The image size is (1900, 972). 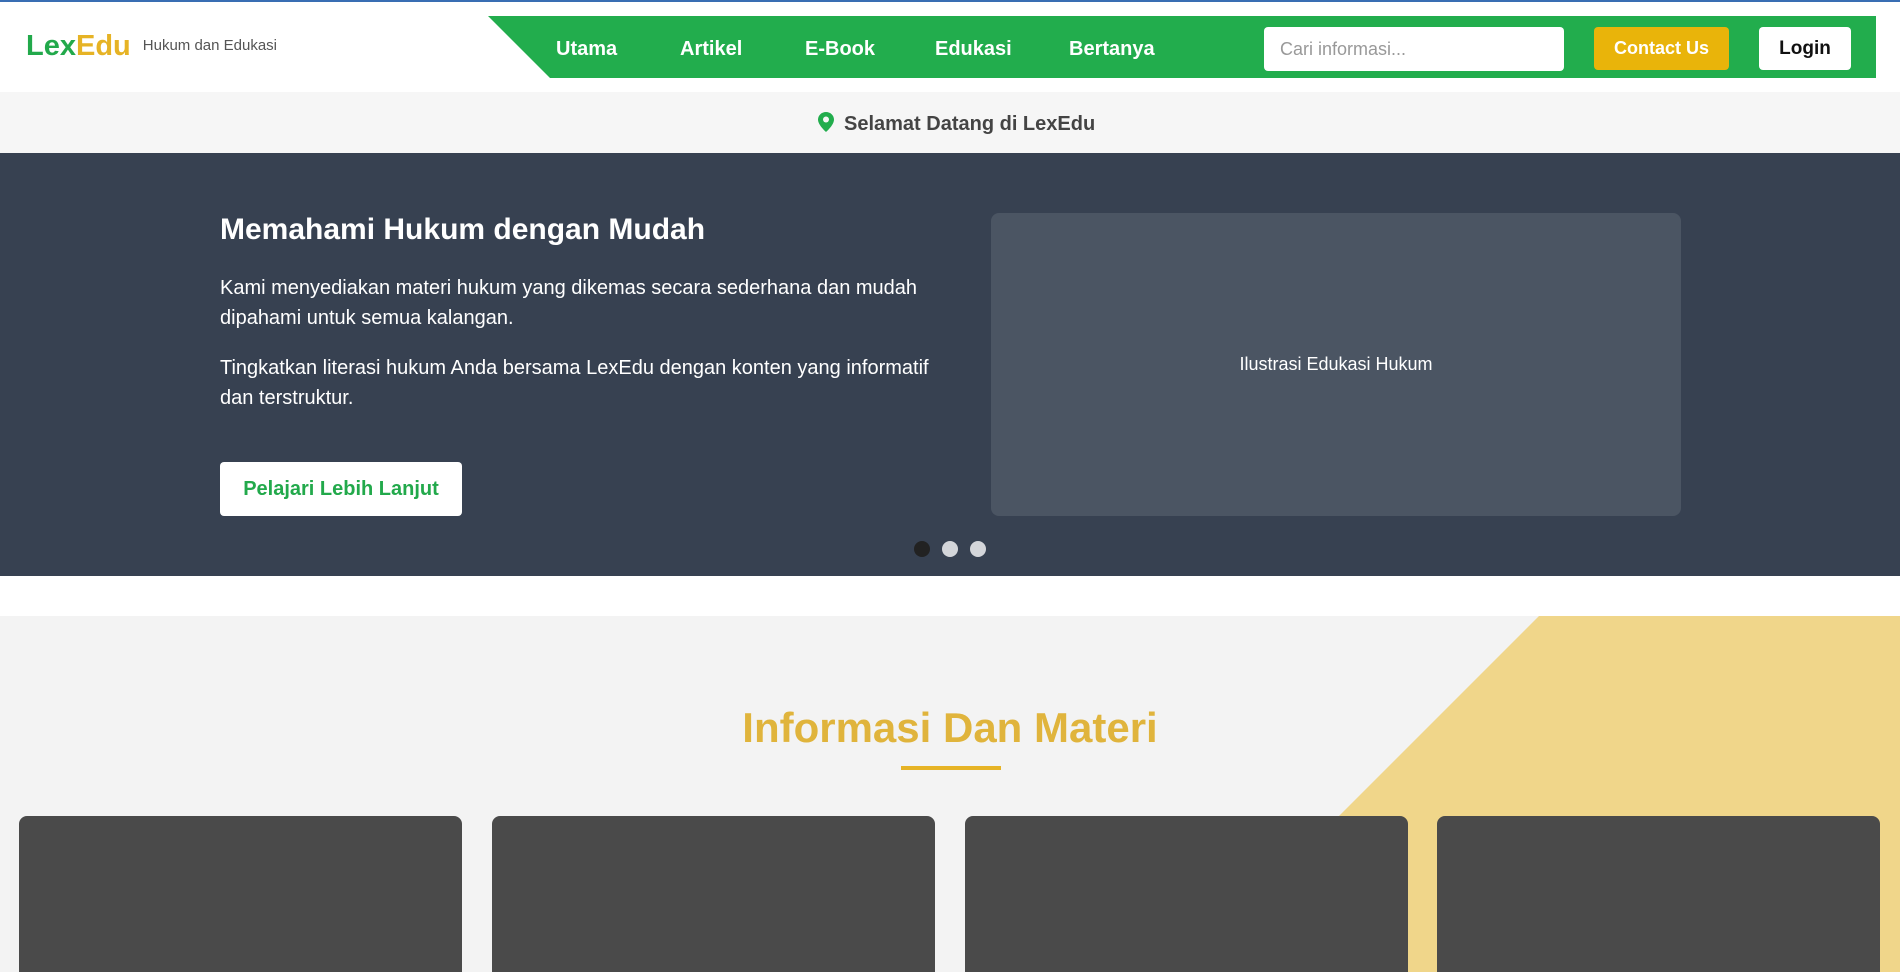 I want to click on hero-illustration: Ilustrasi Edukasi Hukum, so click(x=1336, y=364).